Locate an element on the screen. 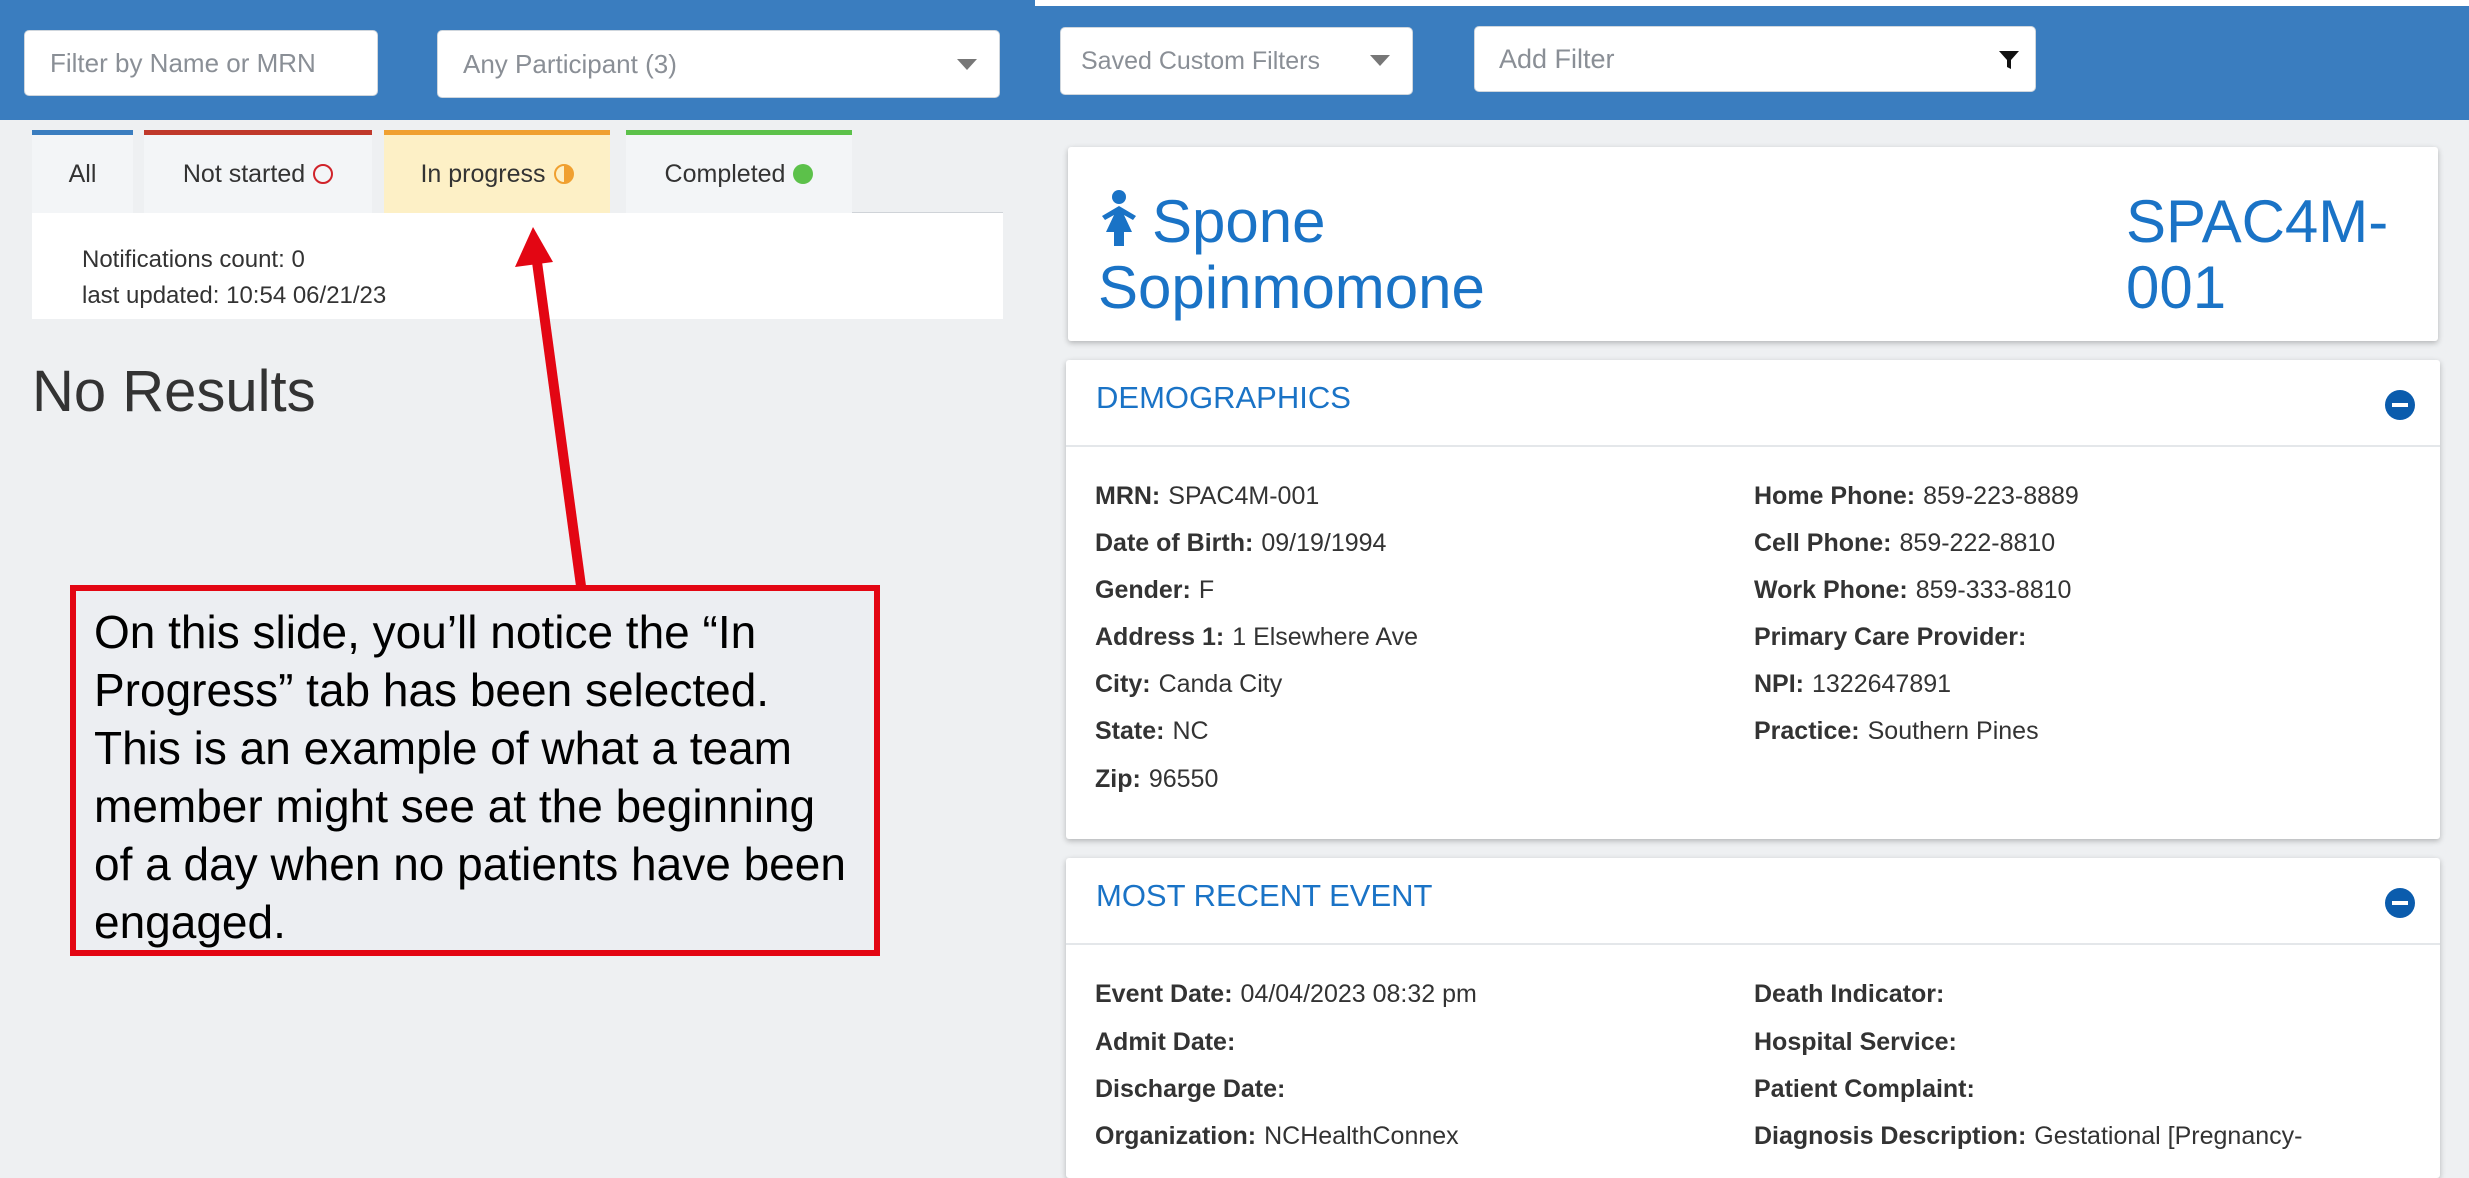  tab-in-progress: In progress is located at coordinates (497, 171).